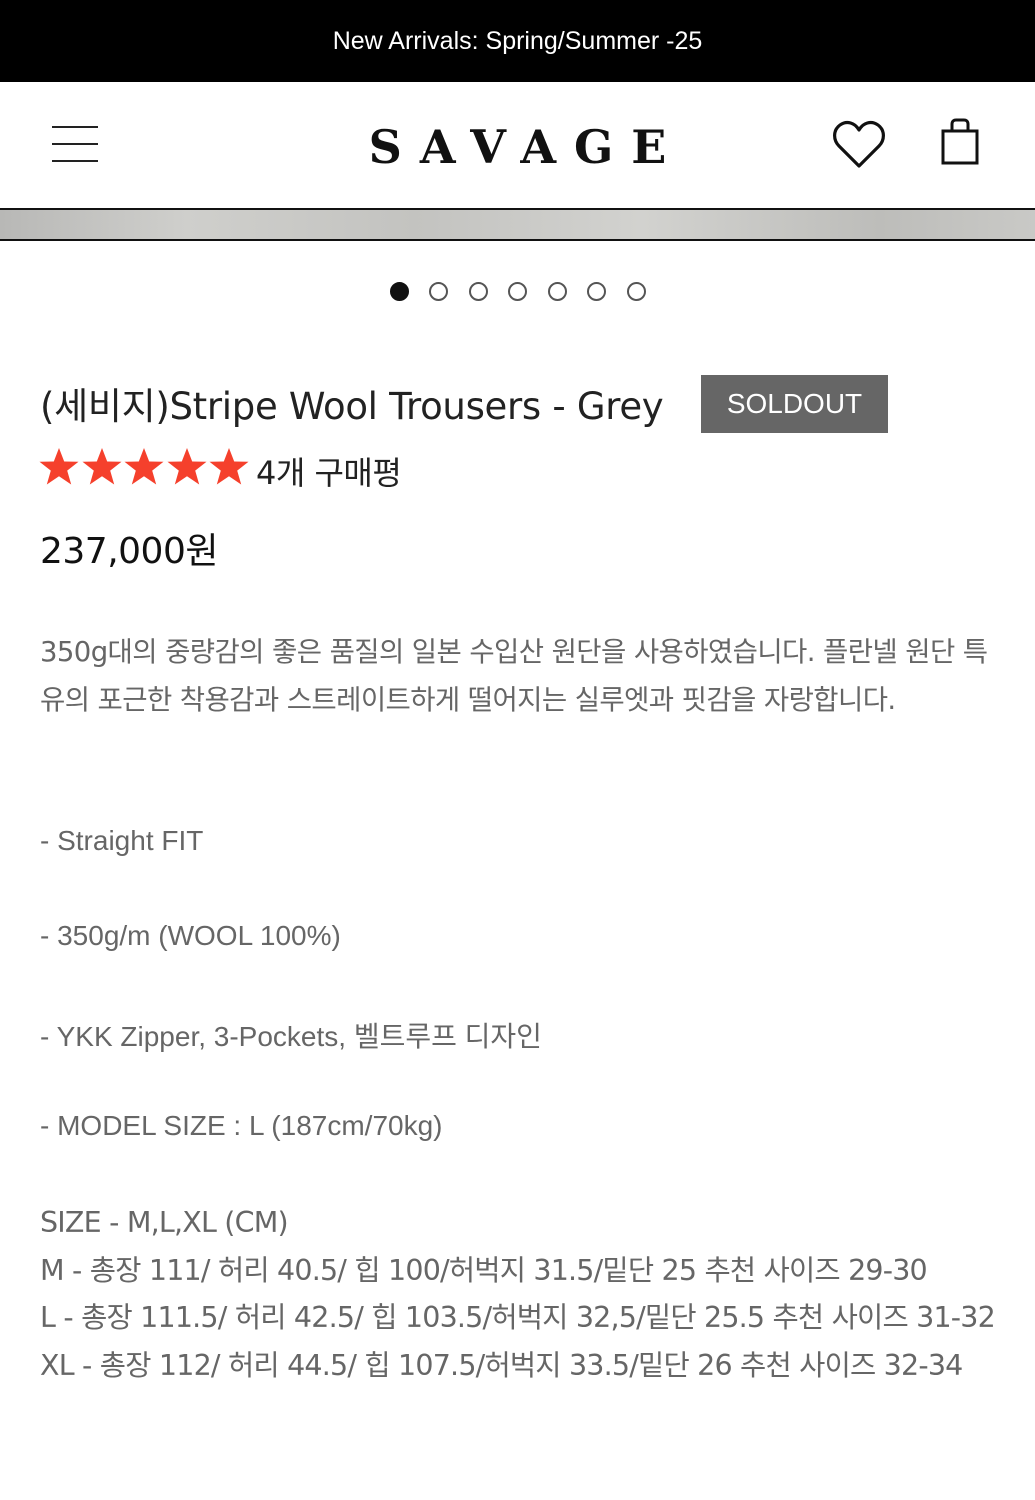  What do you see at coordinates (517, 146) in the screenshot?
I see `site-header: SAVAGE` at bounding box center [517, 146].